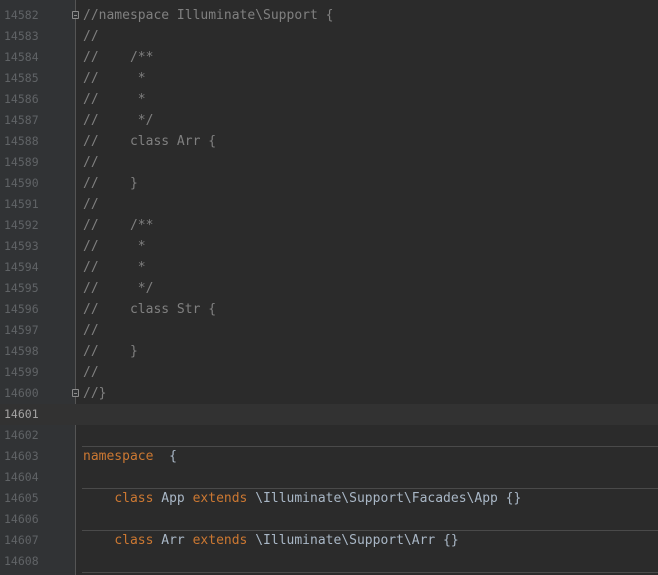 This screenshot has width=658, height=575. Describe the element at coordinates (329, 561) in the screenshot. I see `code-line: 14608` at that location.